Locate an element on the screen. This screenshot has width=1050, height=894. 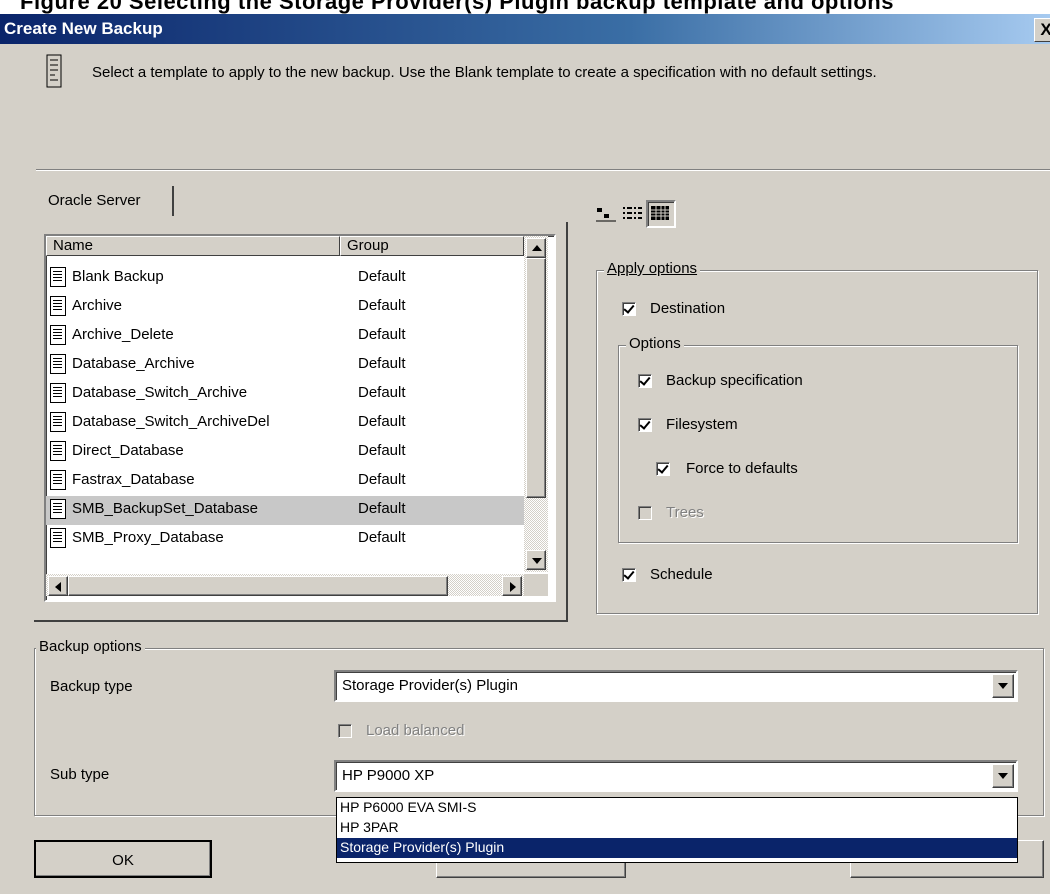
scroll-right-button is located at coordinates (512, 586).